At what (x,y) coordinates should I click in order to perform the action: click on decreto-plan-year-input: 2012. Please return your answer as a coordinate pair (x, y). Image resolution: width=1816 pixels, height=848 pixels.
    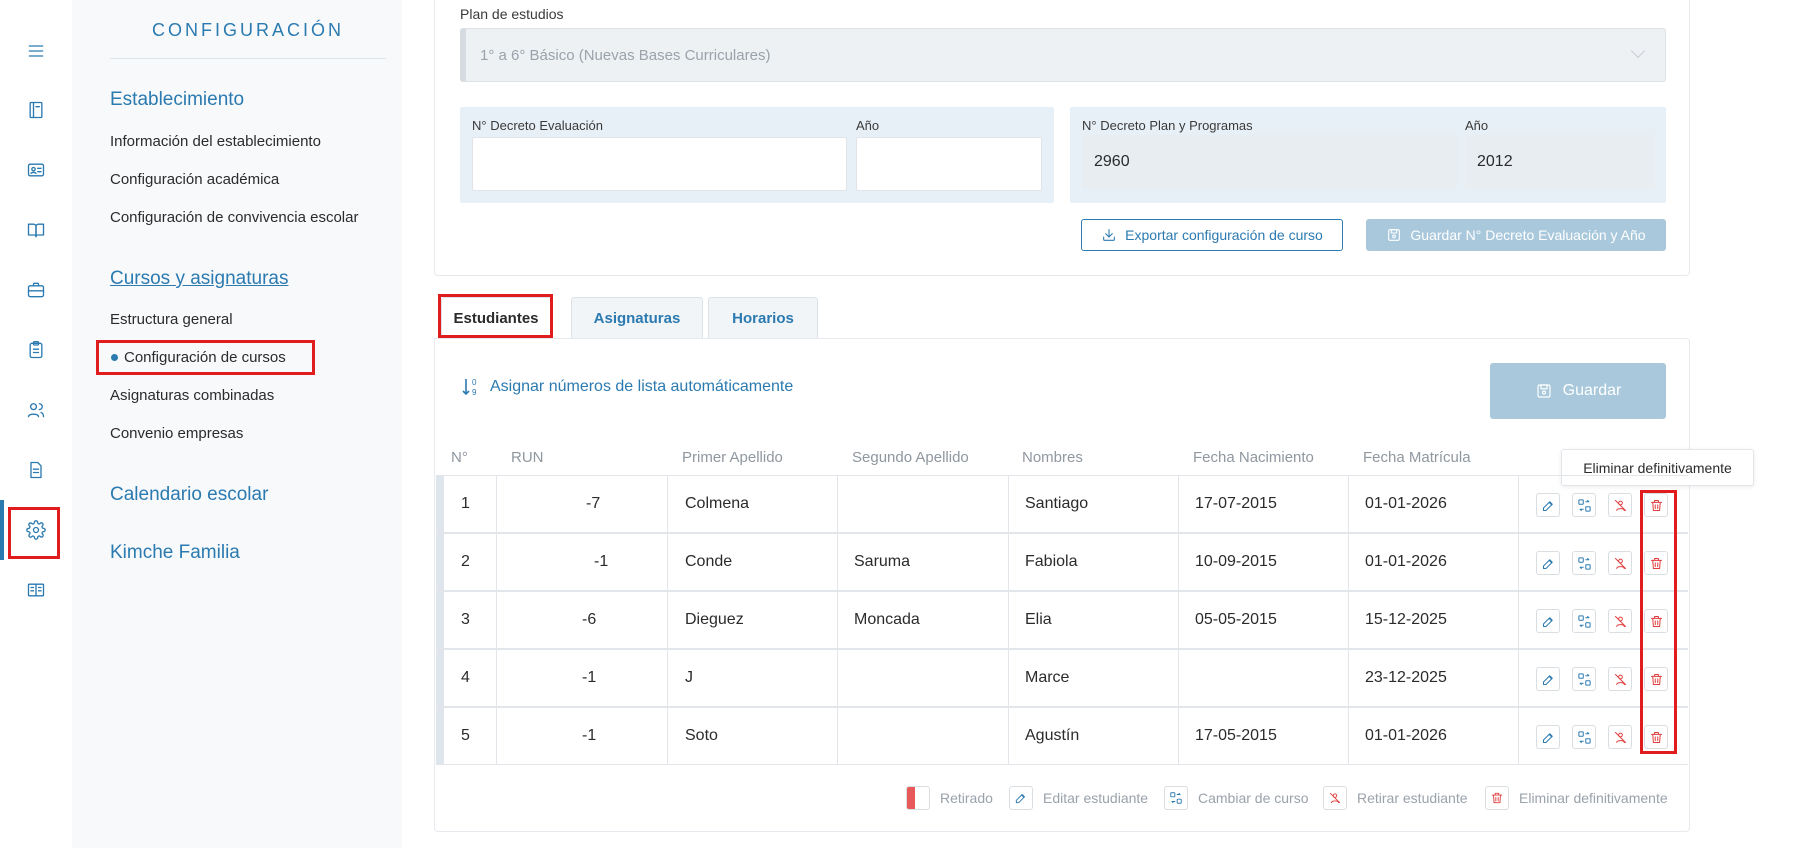
    Looking at the image, I should click on (1560, 162).